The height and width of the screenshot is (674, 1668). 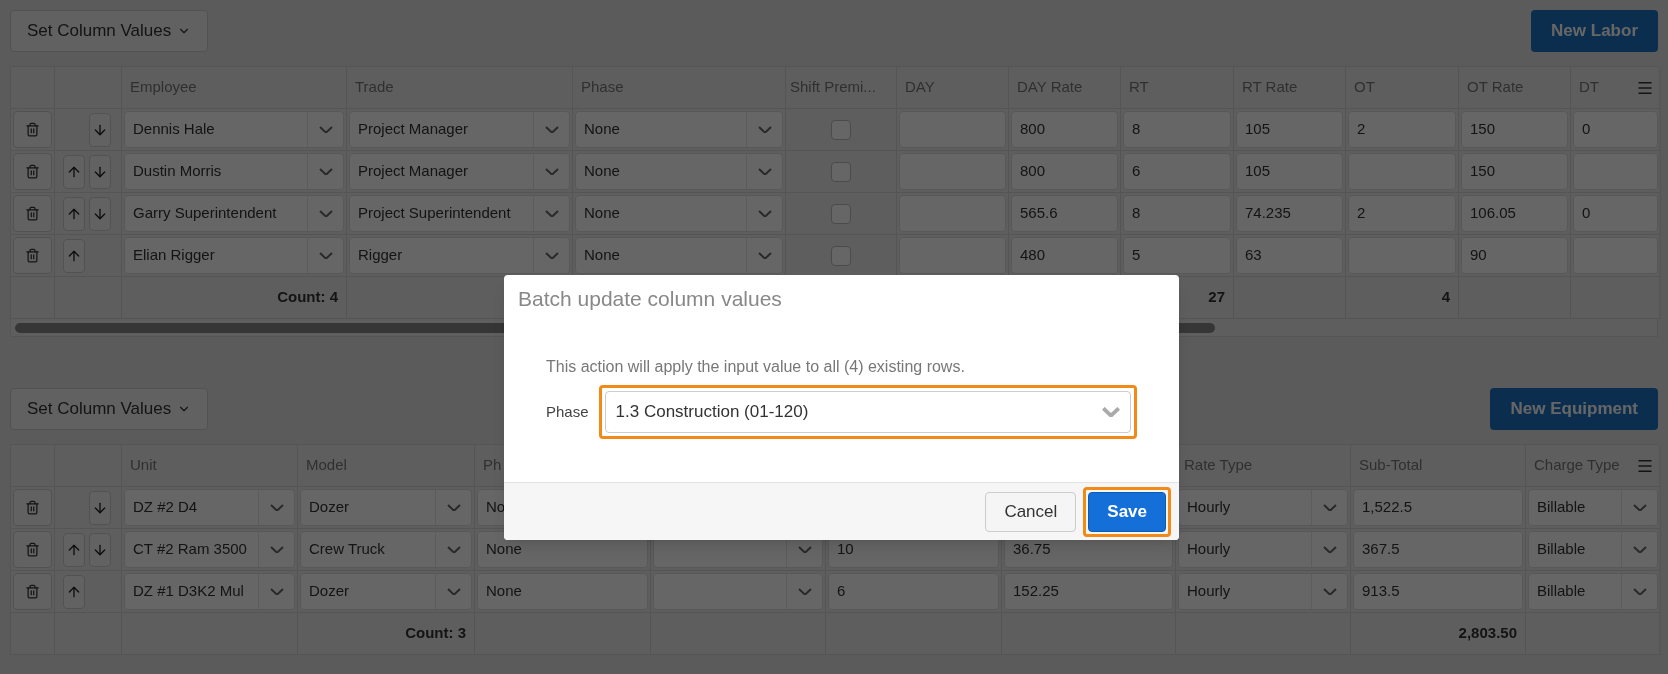 What do you see at coordinates (952, 255) in the screenshot?
I see `input-field` at bounding box center [952, 255].